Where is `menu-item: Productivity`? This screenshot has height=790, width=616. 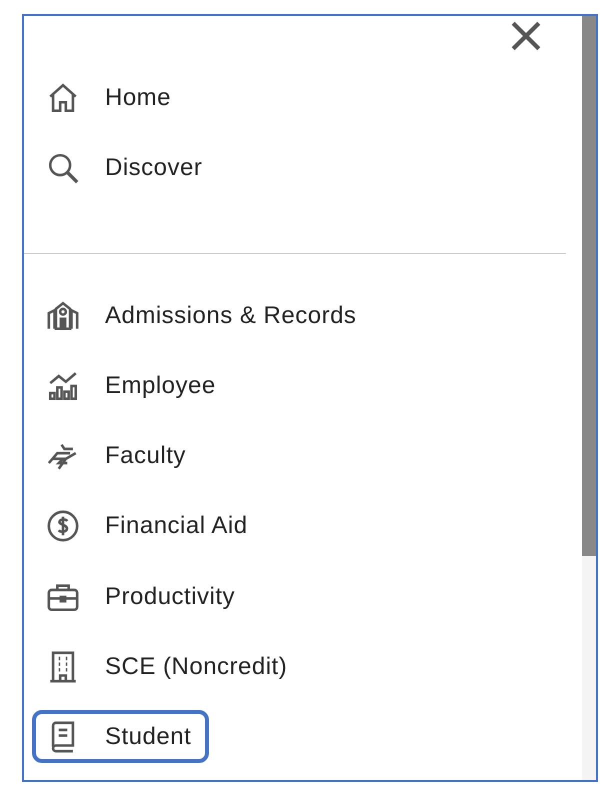
menu-item: Productivity is located at coordinates (143, 597).